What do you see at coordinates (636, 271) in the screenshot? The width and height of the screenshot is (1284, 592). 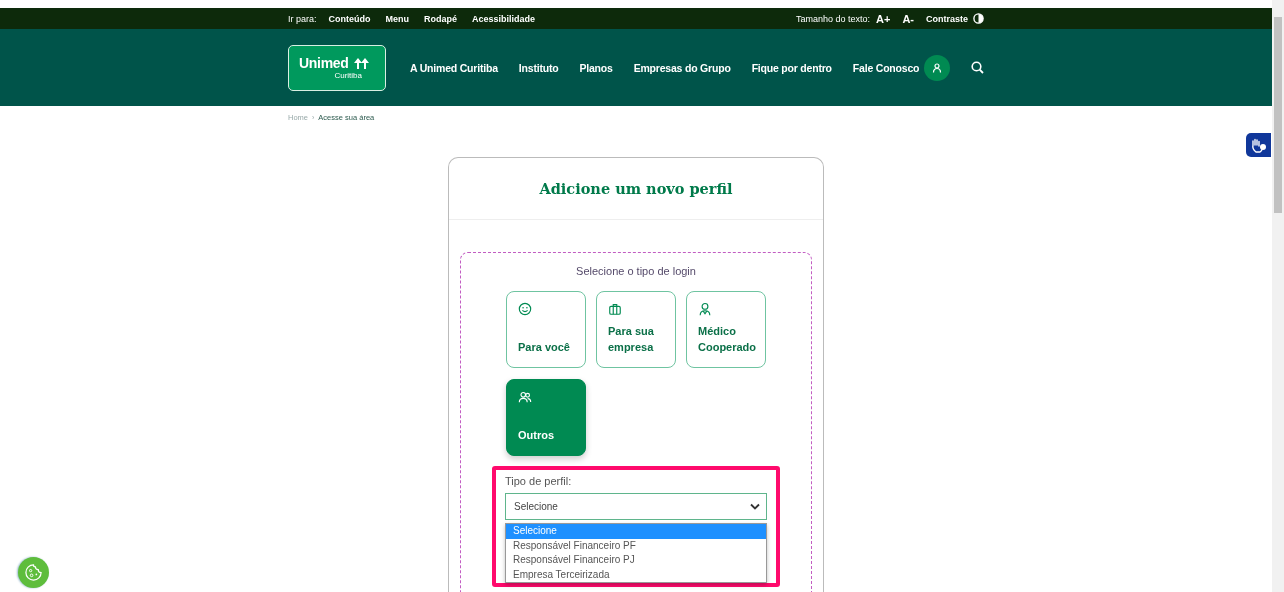 I see `login-prompt: Selecione o tipo de login` at bounding box center [636, 271].